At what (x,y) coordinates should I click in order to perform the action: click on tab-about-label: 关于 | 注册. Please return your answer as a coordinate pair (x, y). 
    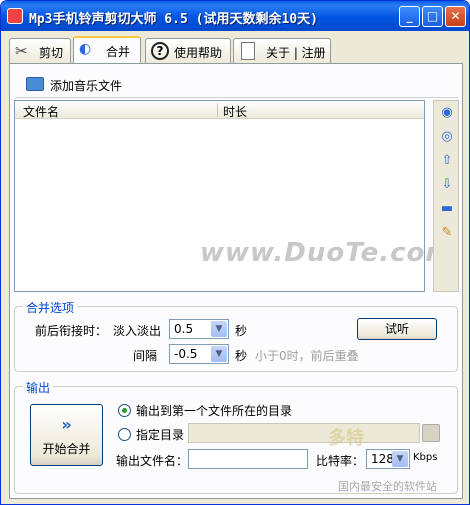
    Looking at the image, I should click on (296, 53).